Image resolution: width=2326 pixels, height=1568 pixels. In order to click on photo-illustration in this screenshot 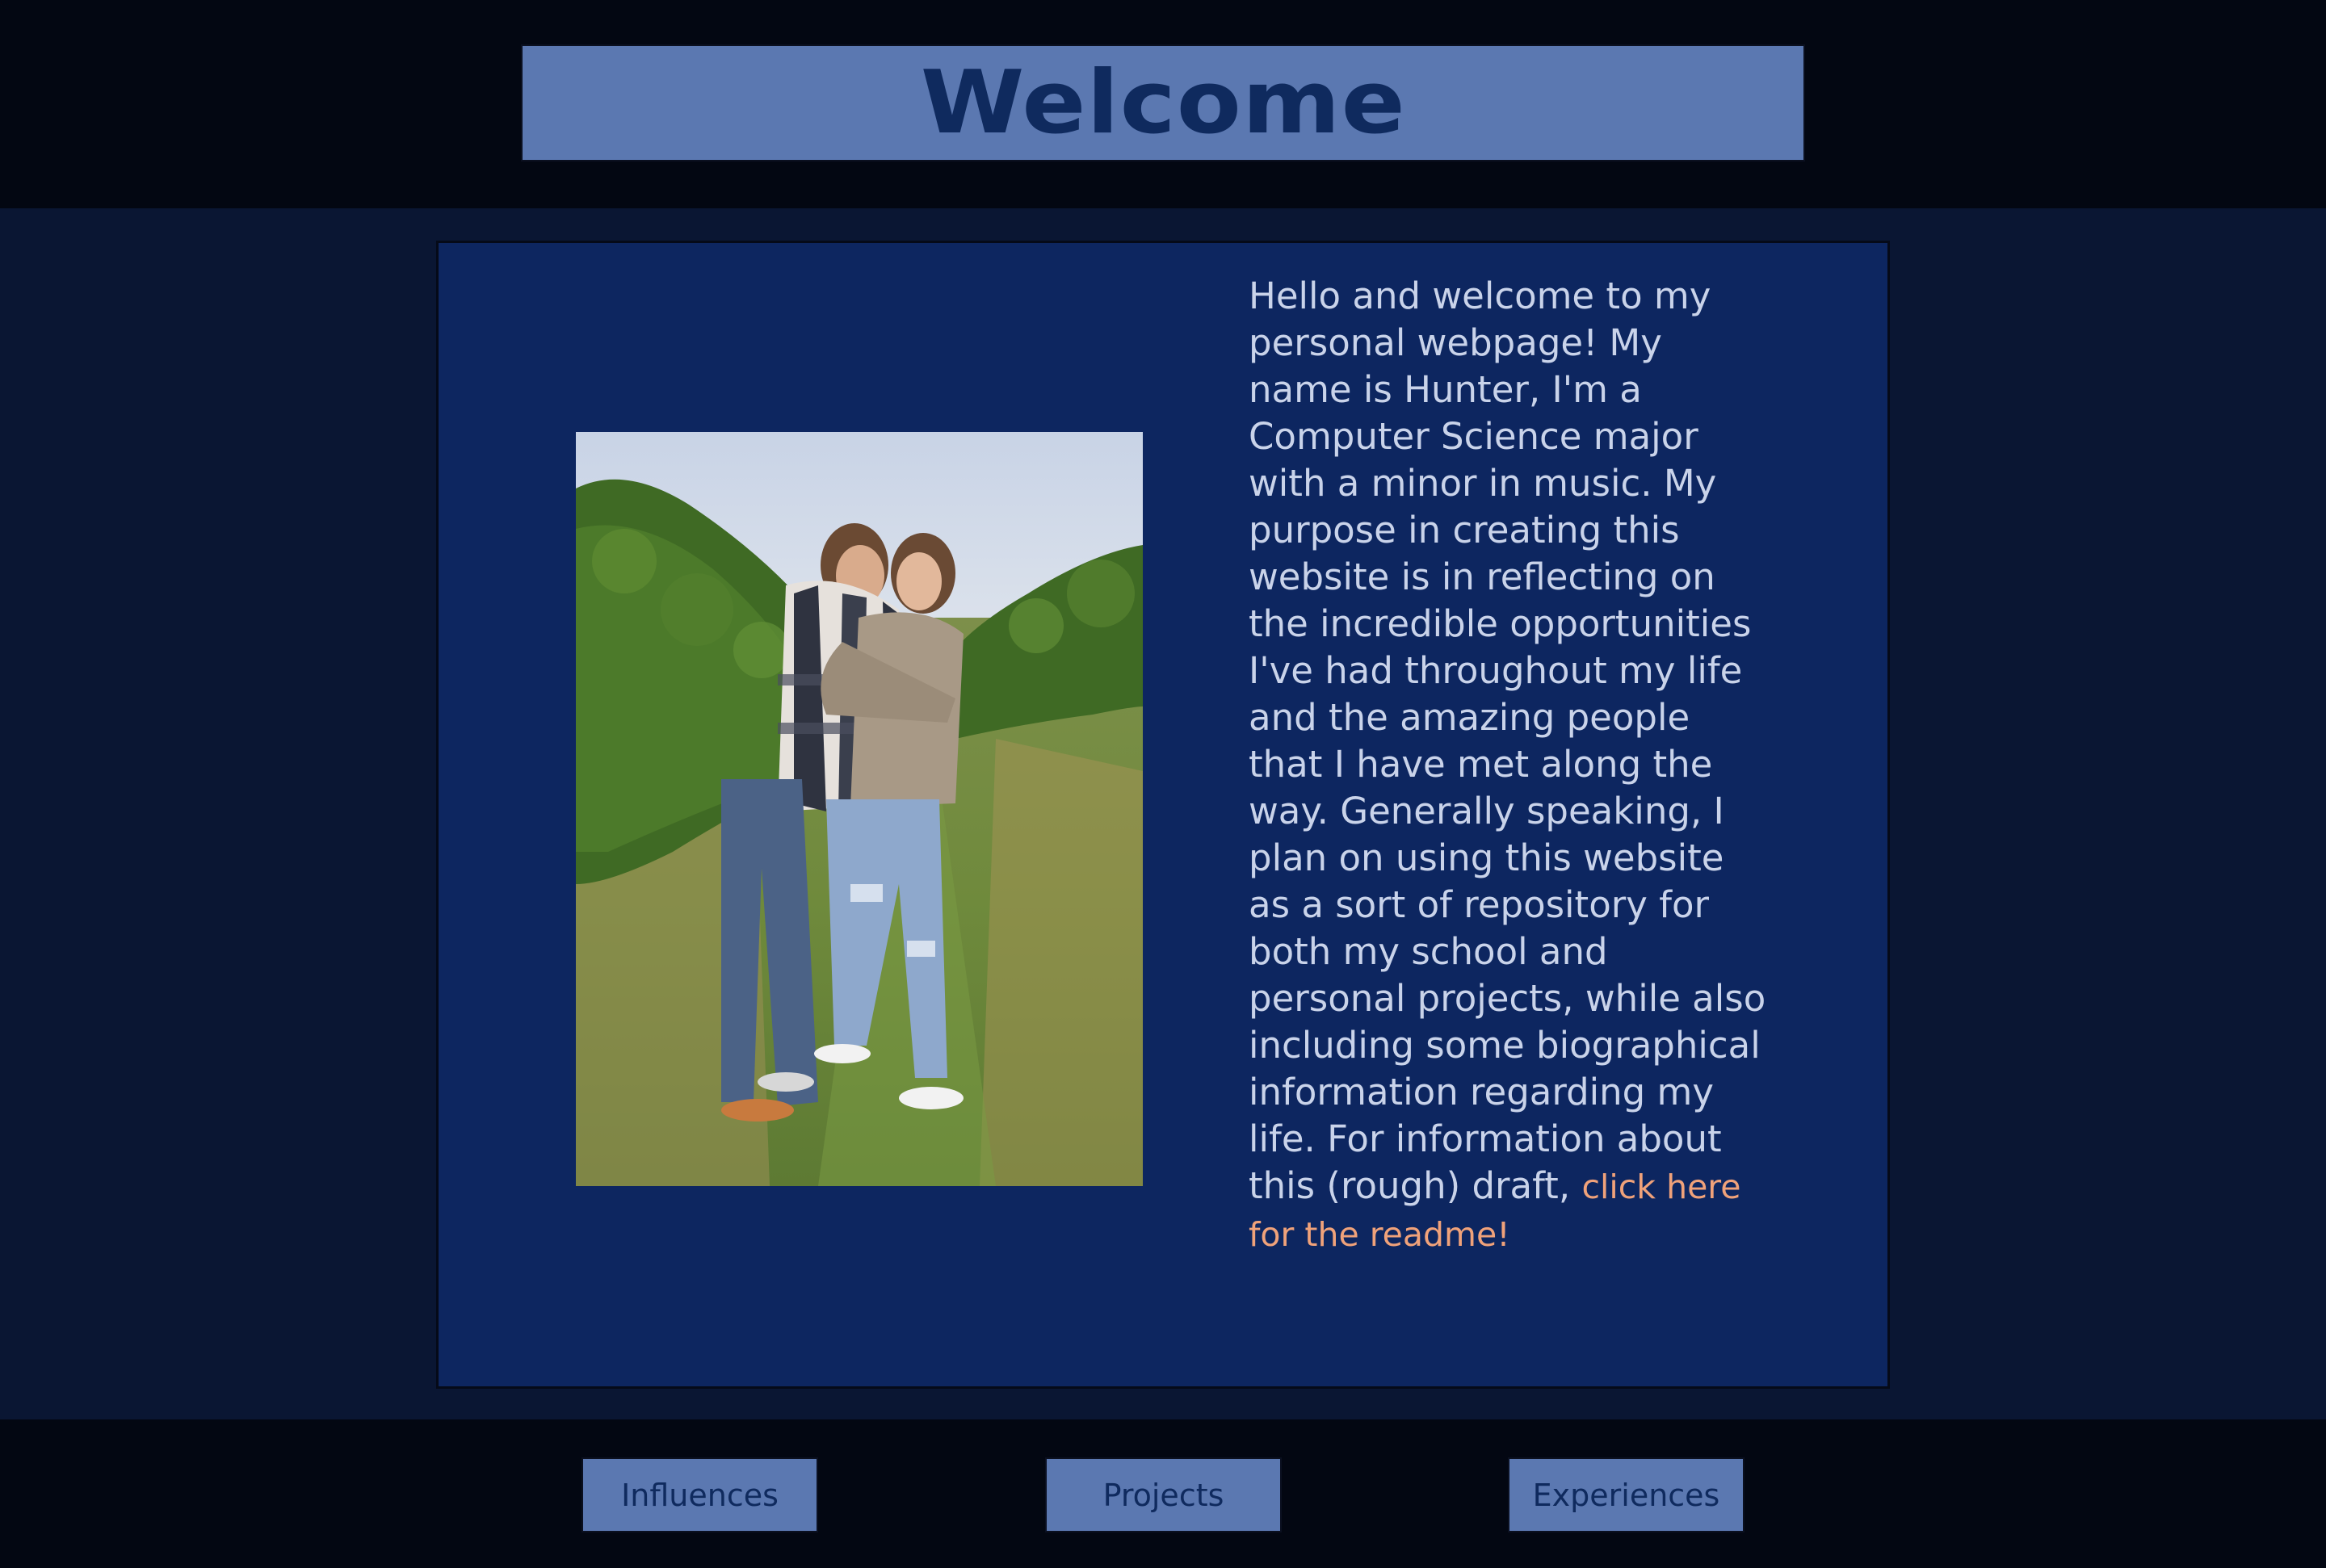, I will do `click(860, 809)`.